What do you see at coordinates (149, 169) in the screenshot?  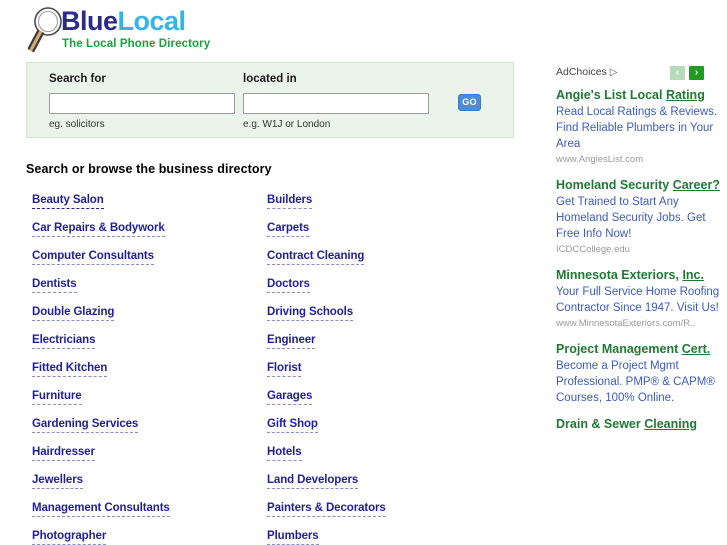 I see `directory-heading: Search or browse the business directory` at bounding box center [149, 169].